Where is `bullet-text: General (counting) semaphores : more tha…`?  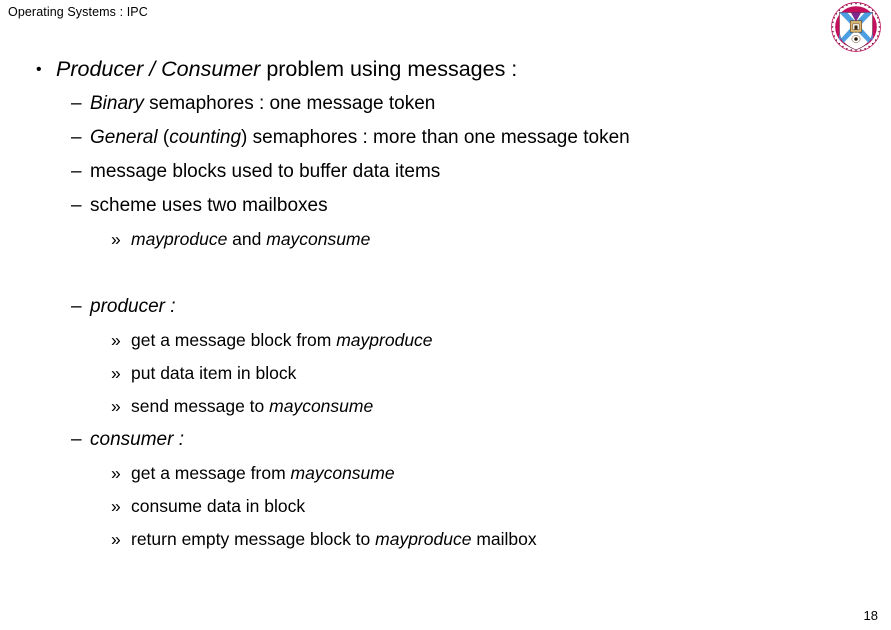 bullet-text: General (counting) semaphores : more tha… is located at coordinates (360, 137).